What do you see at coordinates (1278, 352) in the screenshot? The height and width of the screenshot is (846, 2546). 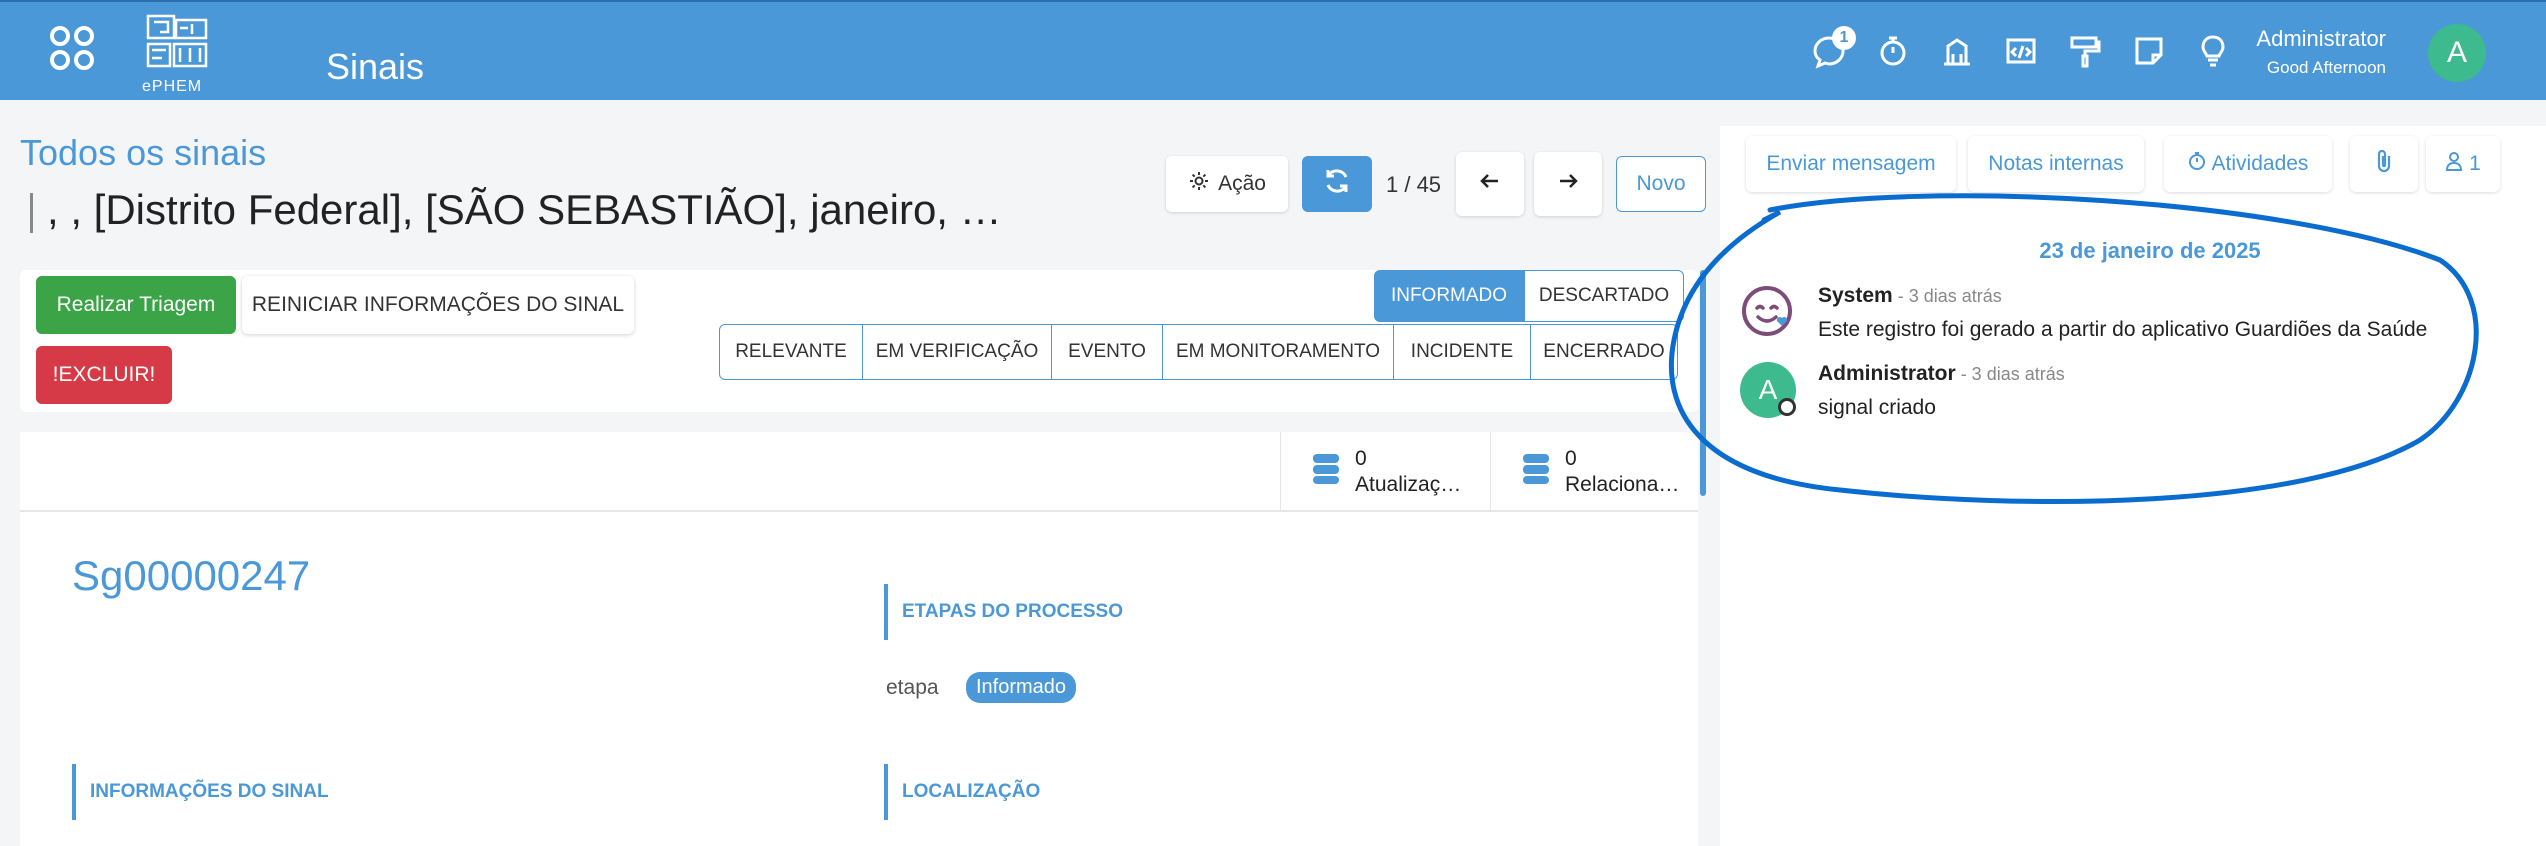 I see `status-em-monitoramento: EM MONITORAMENTO` at bounding box center [1278, 352].